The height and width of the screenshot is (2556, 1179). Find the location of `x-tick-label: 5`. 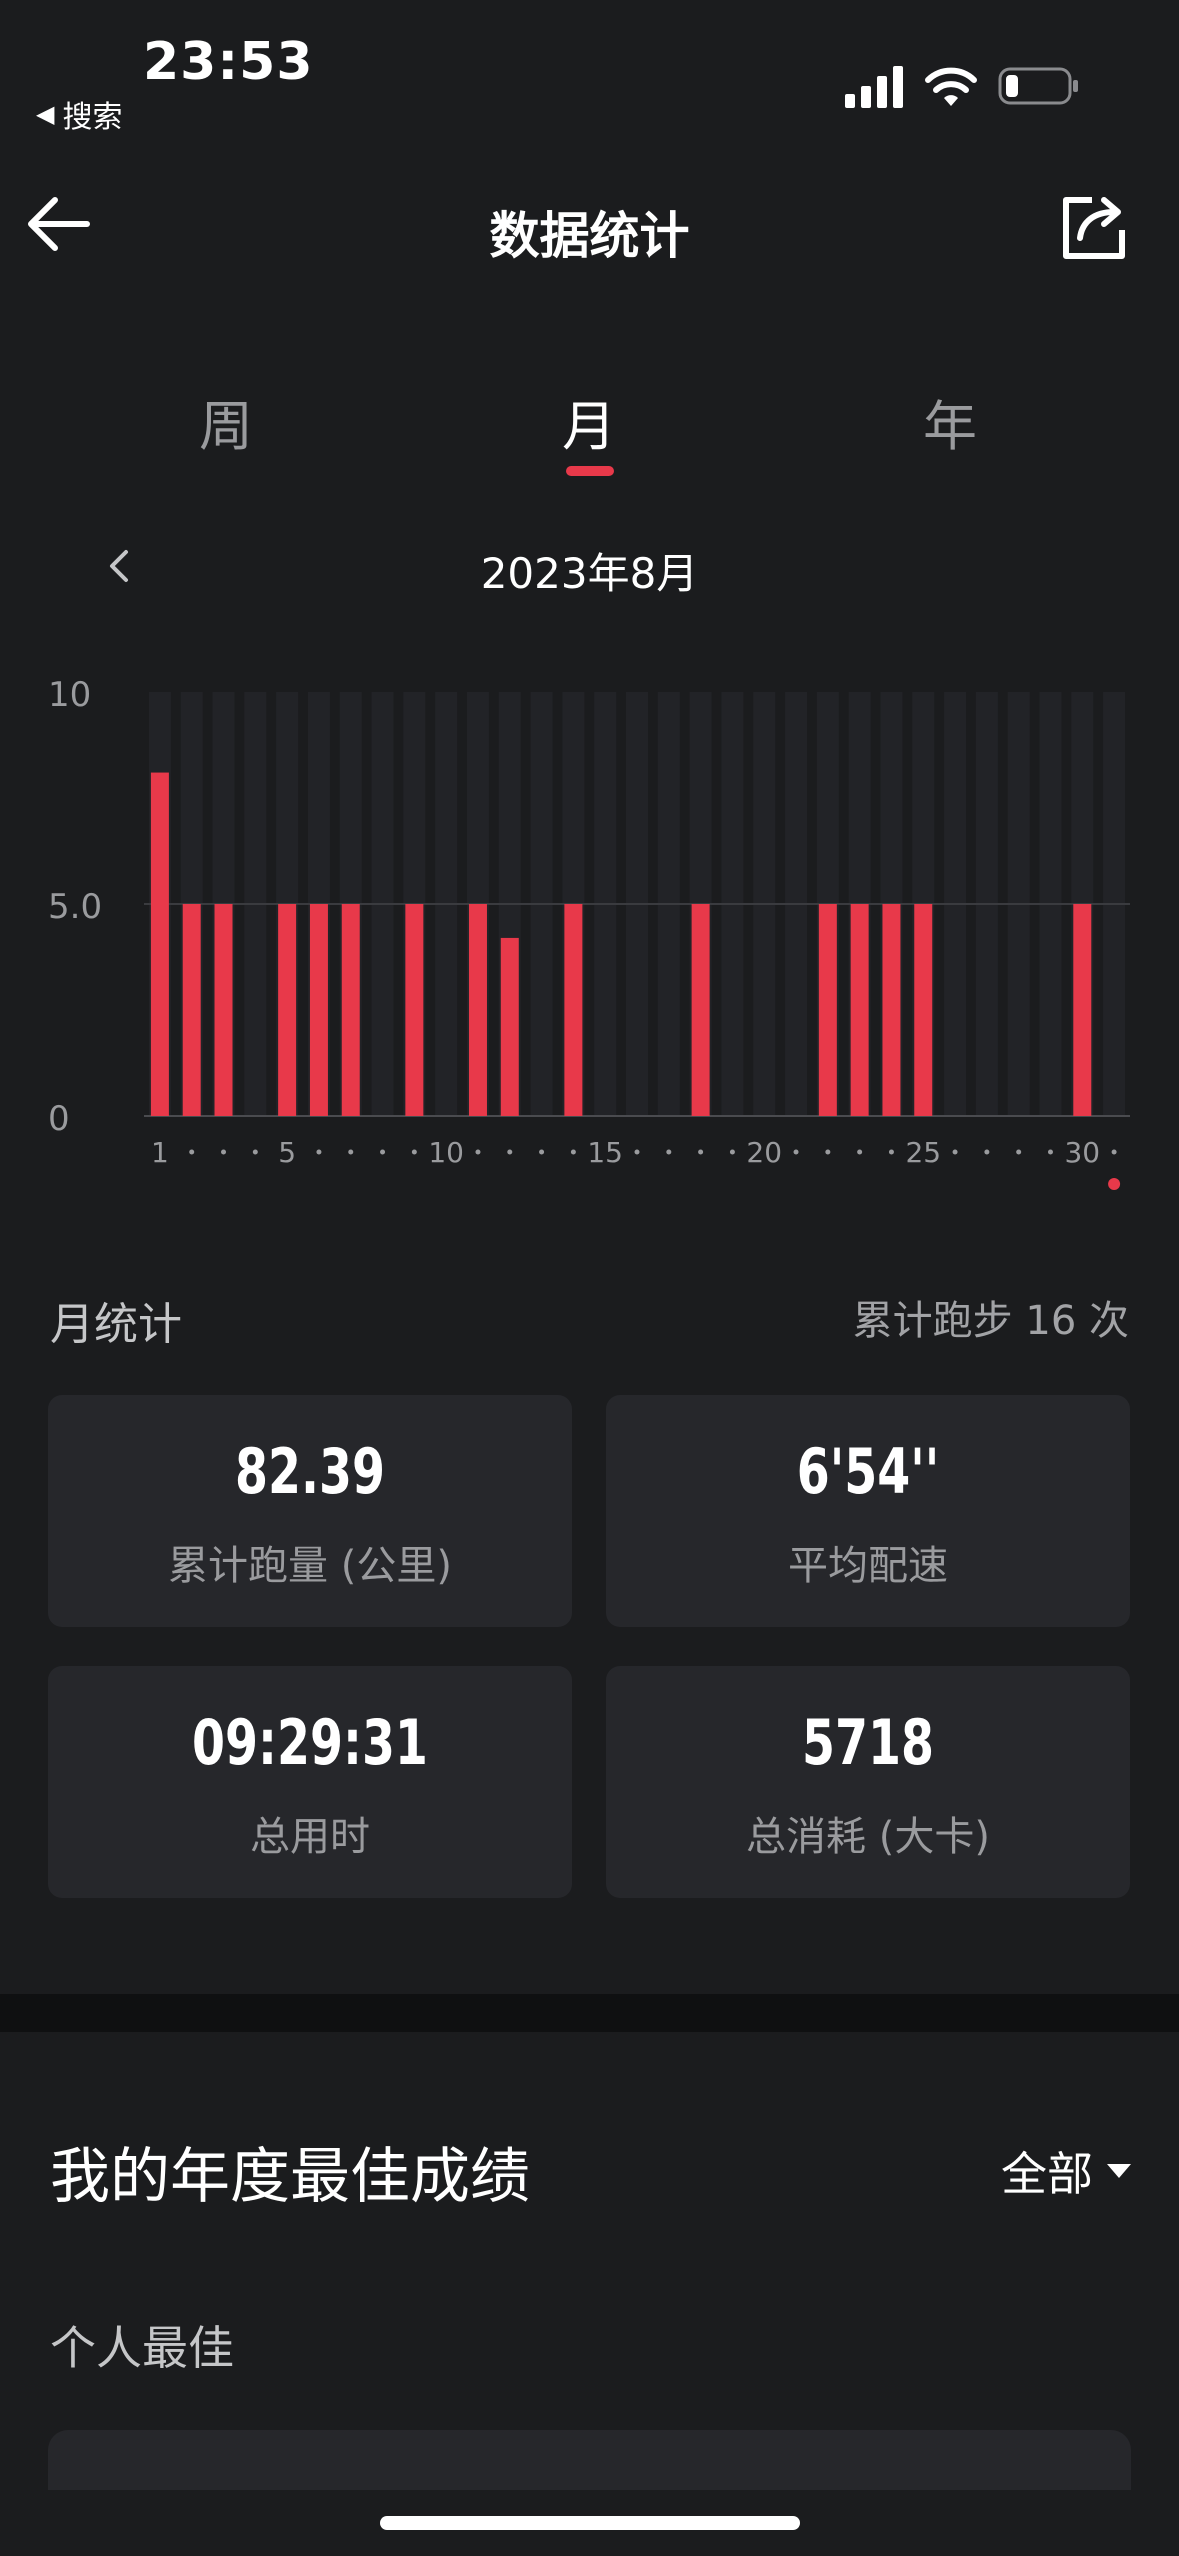

x-tick-label: 5 is located at coordinates (287, 1152).